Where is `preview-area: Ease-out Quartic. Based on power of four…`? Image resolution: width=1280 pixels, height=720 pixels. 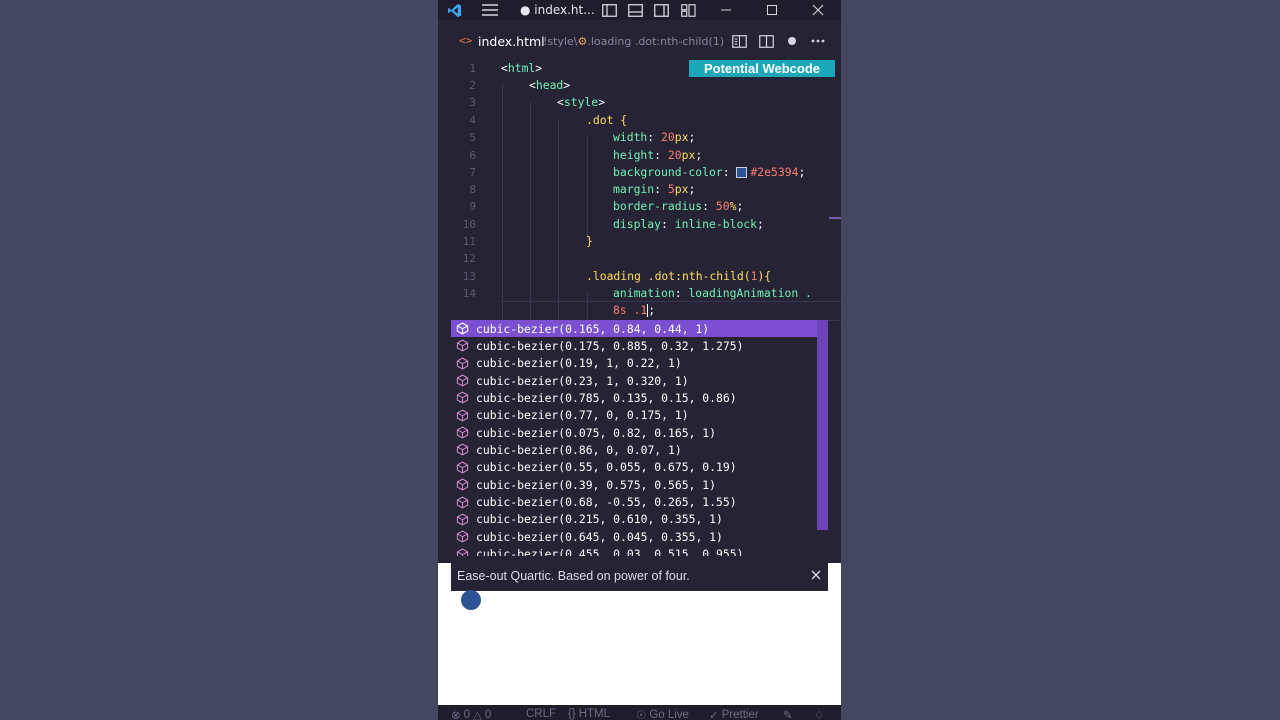 preview-area: Ease-out Quartic. Based on power of four… is located at coordinates (639, 641).